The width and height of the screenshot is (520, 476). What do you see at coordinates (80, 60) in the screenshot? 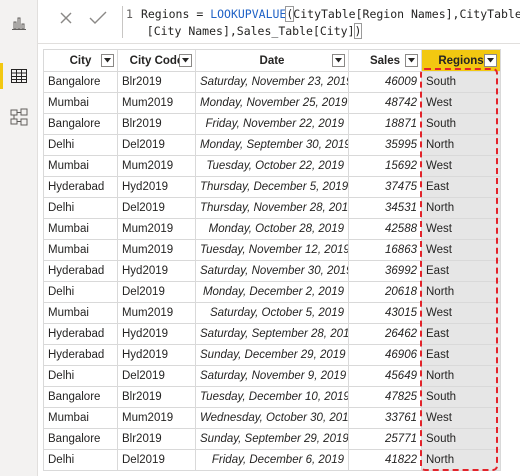
I see `column-header-city: City` at bounding box center [80, 60].